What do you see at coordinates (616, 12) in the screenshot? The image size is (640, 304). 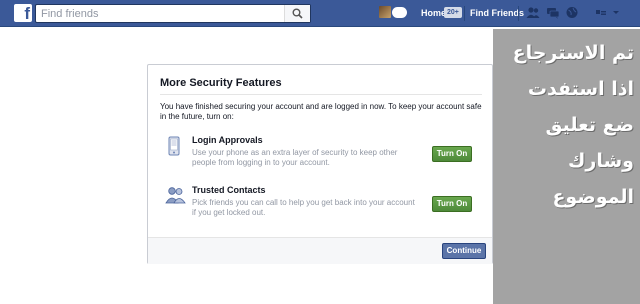 I see `account-menu-chevron-icon` at bounding box center [616, 12].